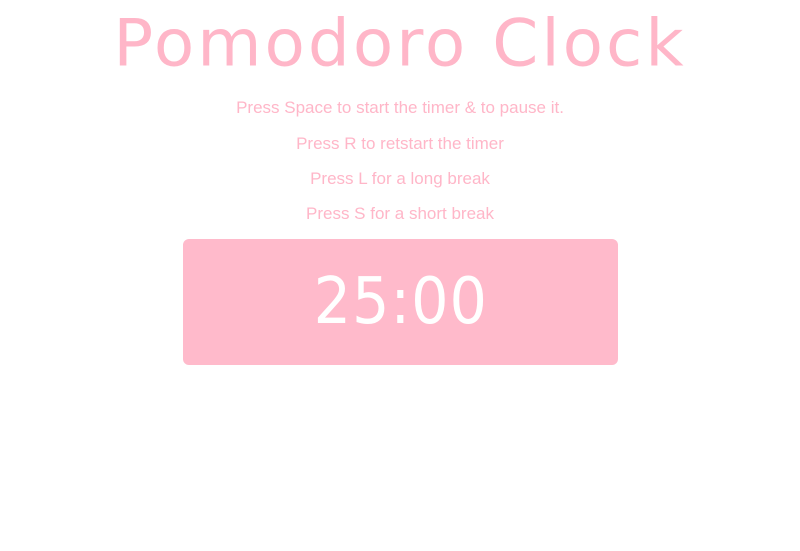  I want to click on timer-countdown: 25:00, so click(400, 302).